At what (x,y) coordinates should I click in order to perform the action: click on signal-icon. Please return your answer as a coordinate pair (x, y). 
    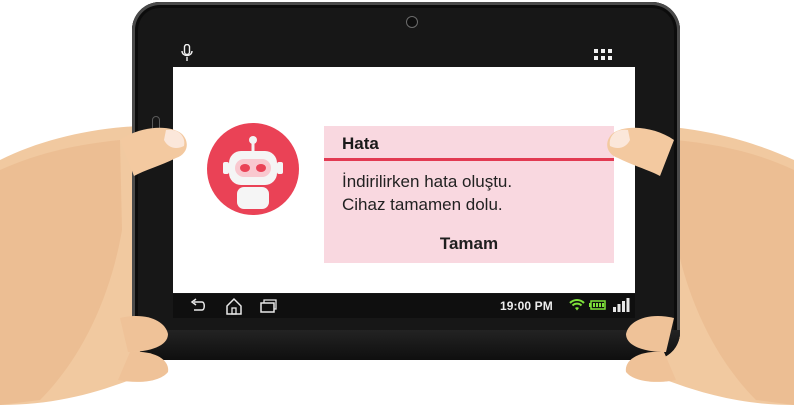
    Looking at the image, I should click on (621, 305).